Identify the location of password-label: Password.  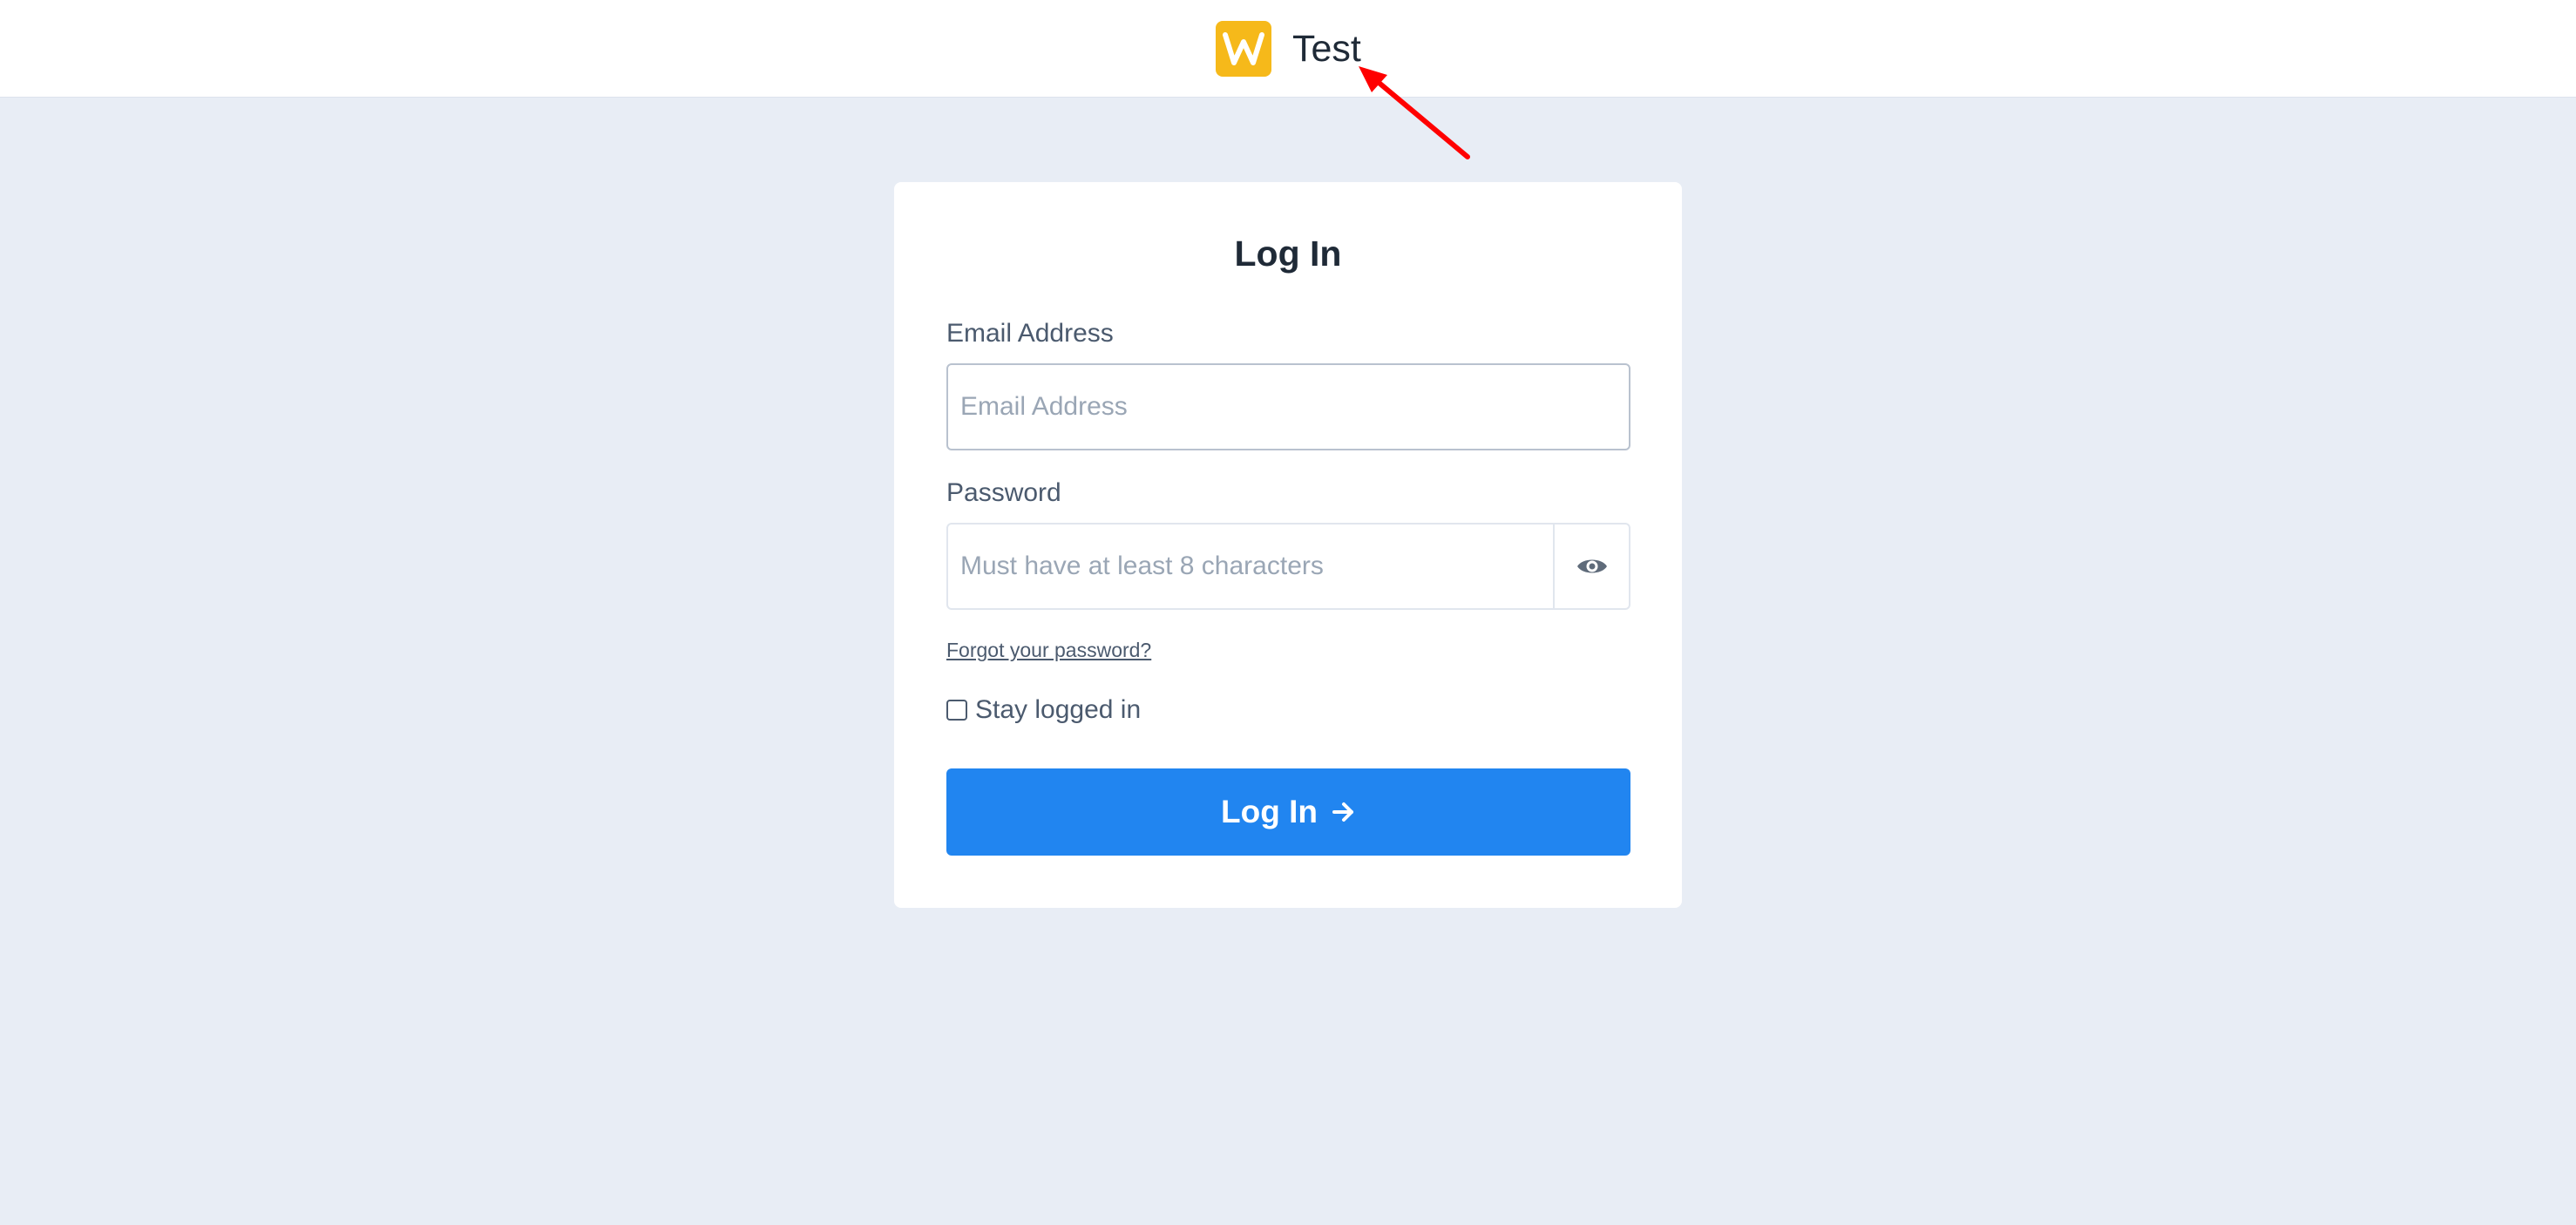
(1004, 492).